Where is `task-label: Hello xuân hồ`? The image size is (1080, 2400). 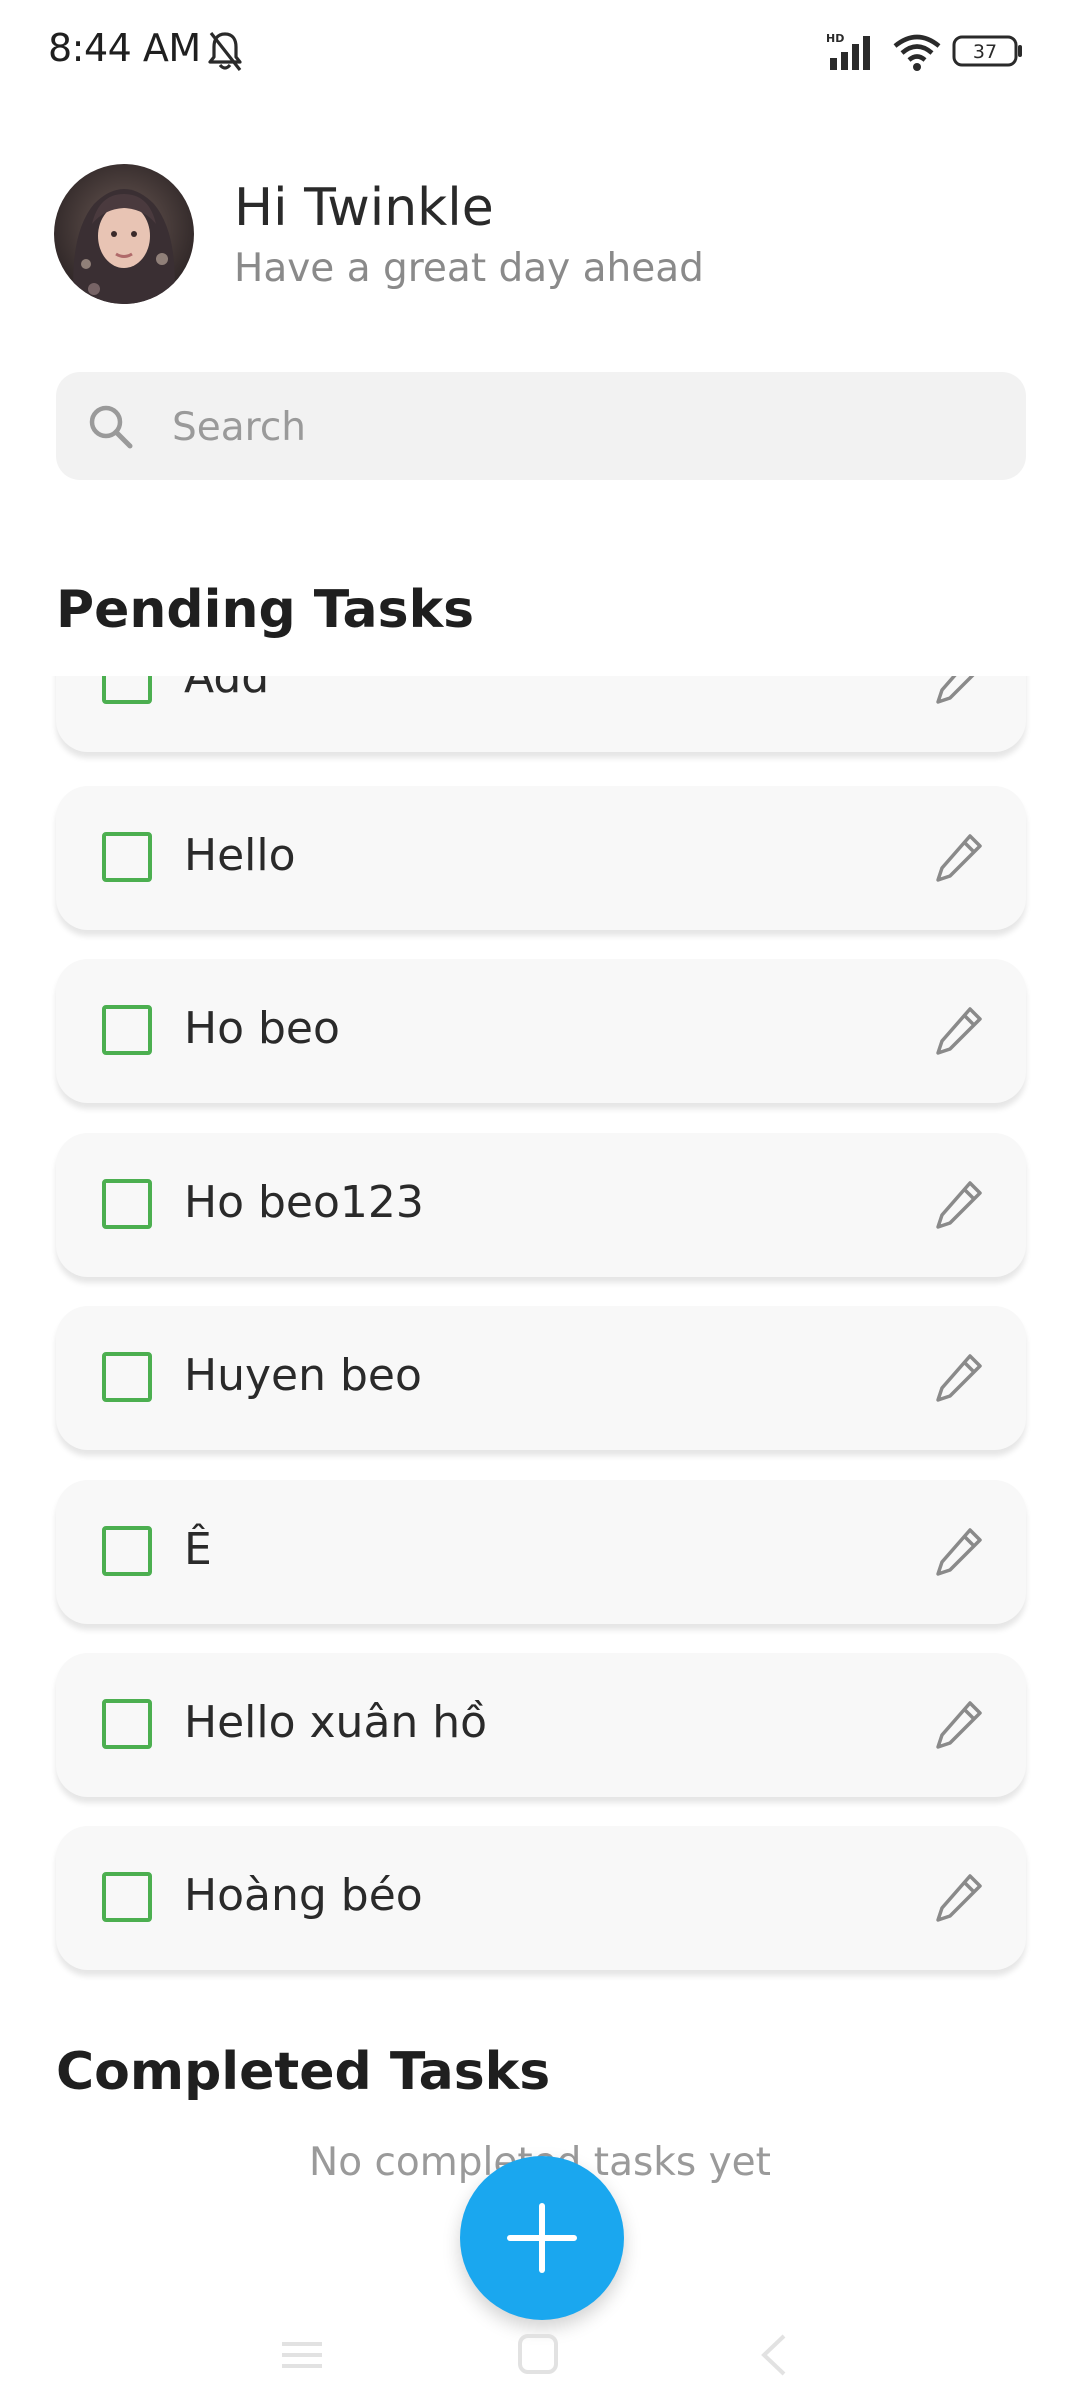 task-label: Hello xuân hồ is located at coordinates (336, 1722).